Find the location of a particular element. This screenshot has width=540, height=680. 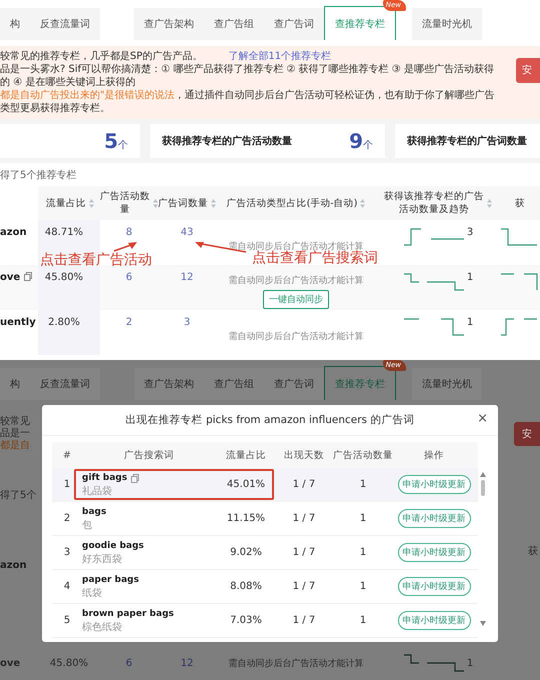

stat-value: 5个 is located at coordinates (116, 141).